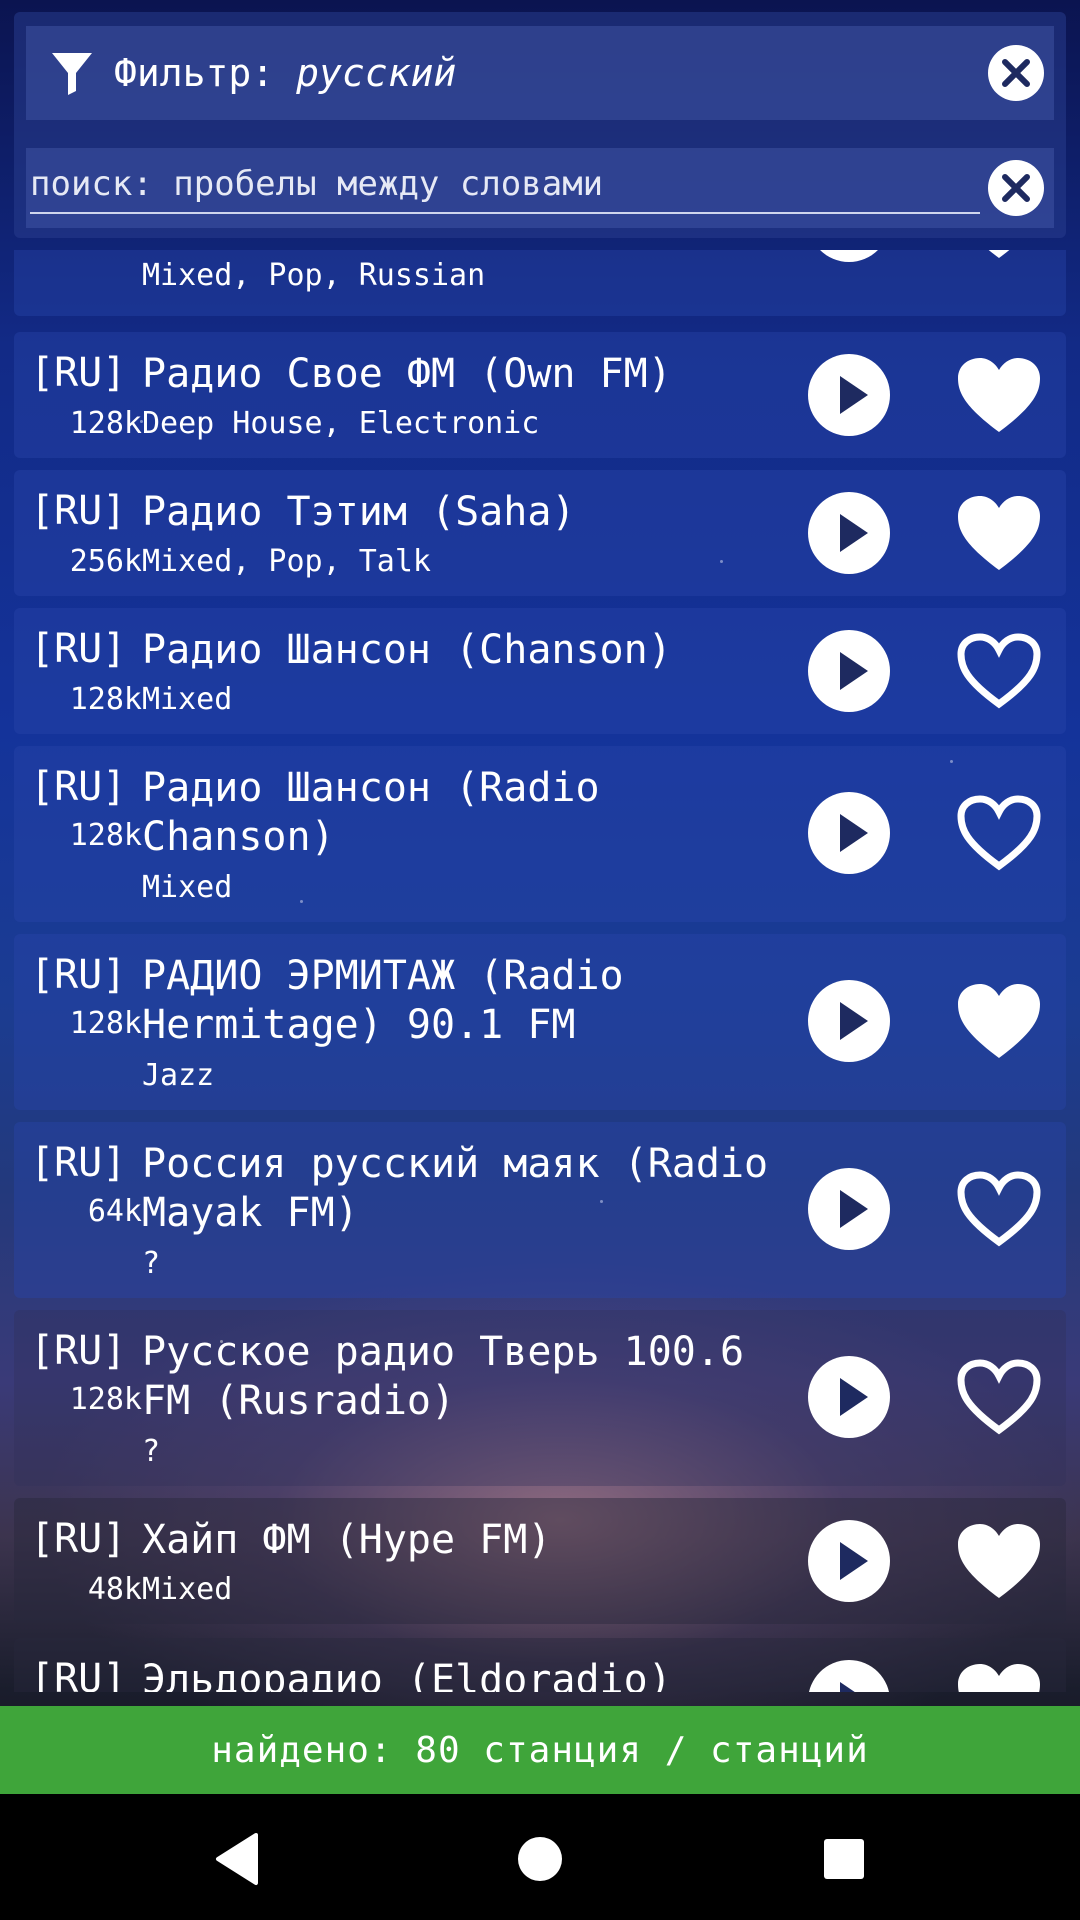  I want to click on search-input, so click(505, 185).